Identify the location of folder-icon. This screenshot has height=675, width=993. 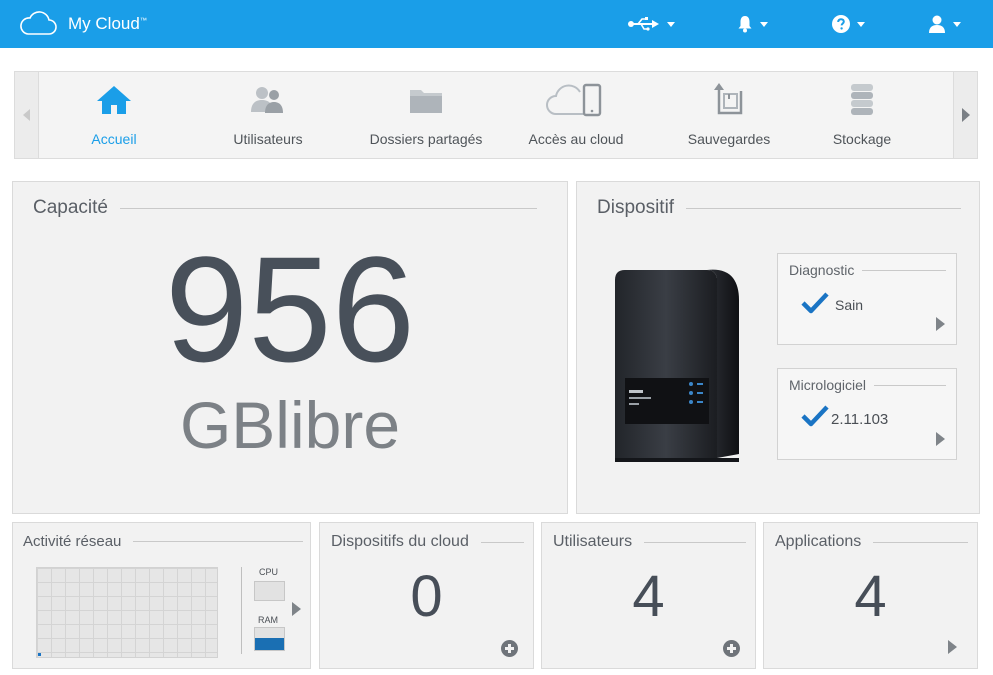
(426, 101).